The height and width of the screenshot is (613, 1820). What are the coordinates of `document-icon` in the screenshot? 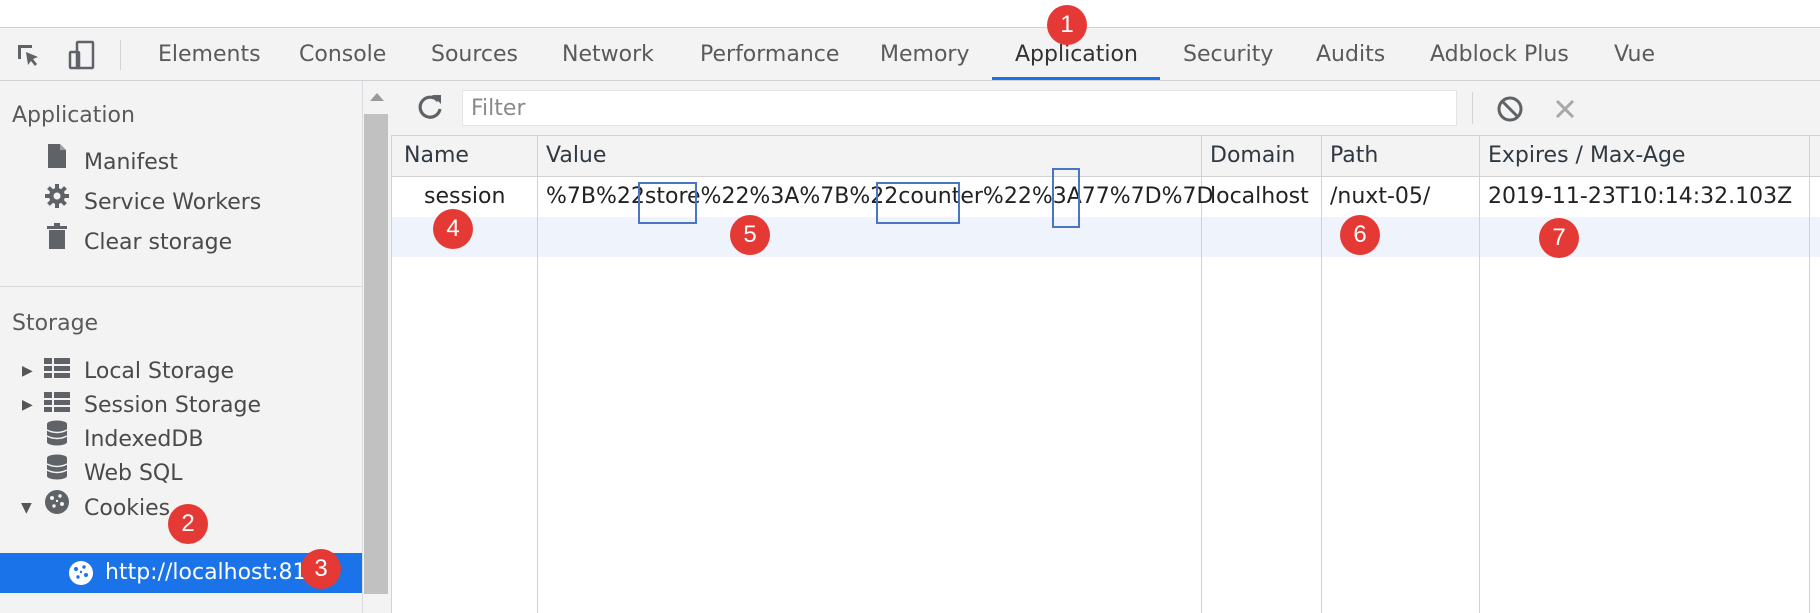 It's located at (57, 163).